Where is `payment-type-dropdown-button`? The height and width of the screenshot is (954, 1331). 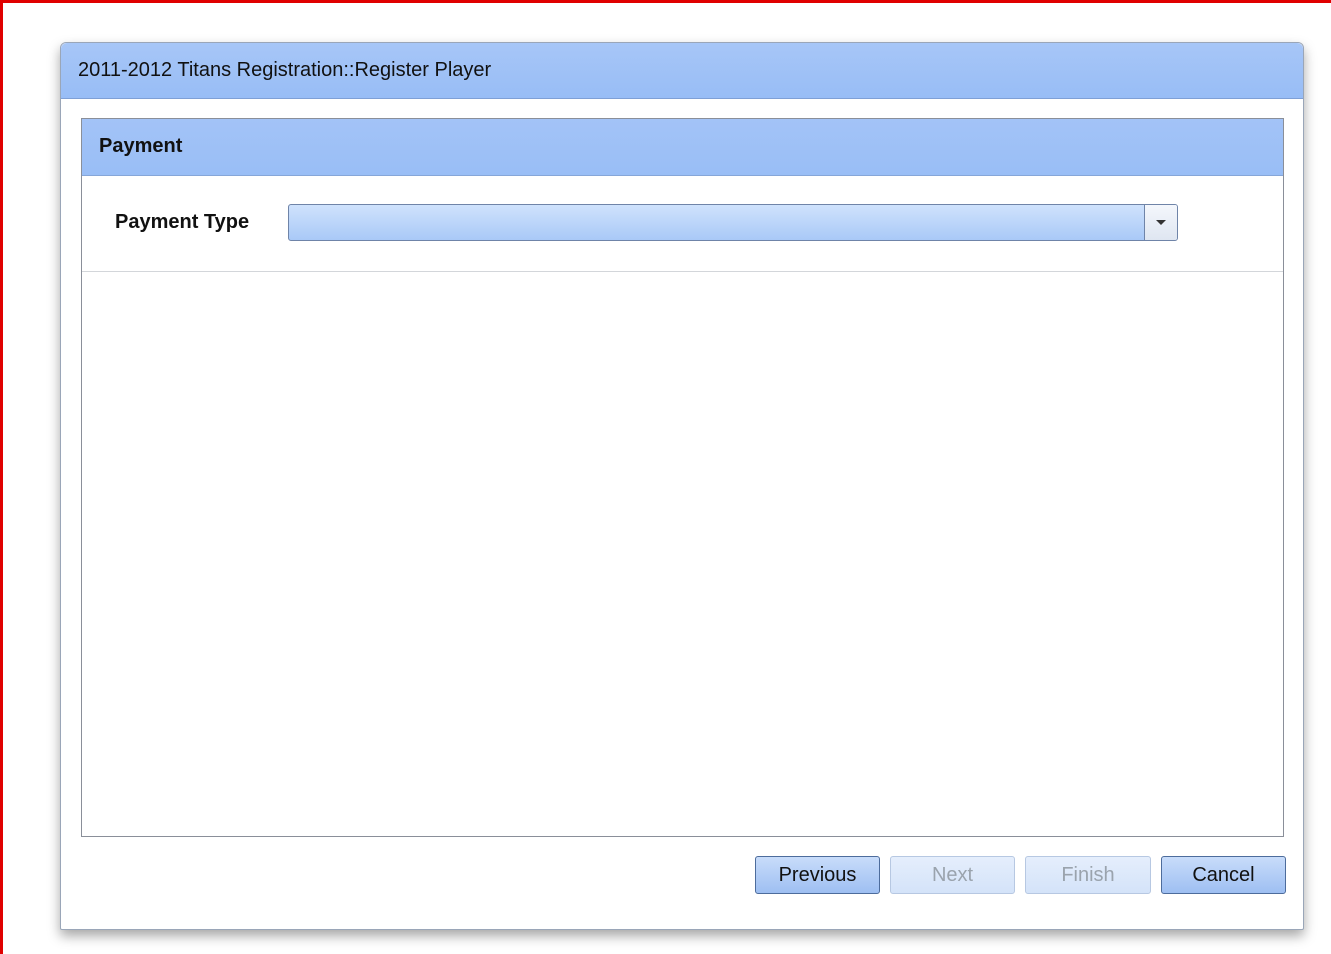 payment-type-dropdown-button is located at coordinates (1160, 222).